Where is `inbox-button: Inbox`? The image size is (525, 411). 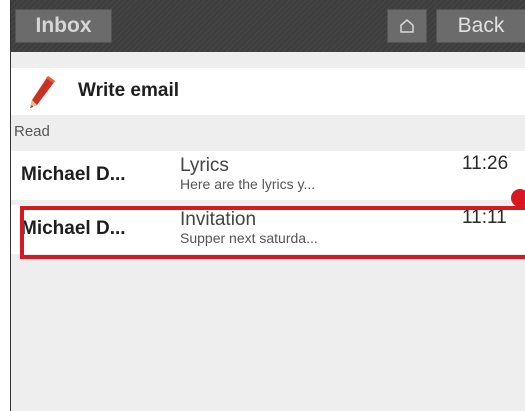 inbox-button: Inbox is located at coordinates (63, 26).